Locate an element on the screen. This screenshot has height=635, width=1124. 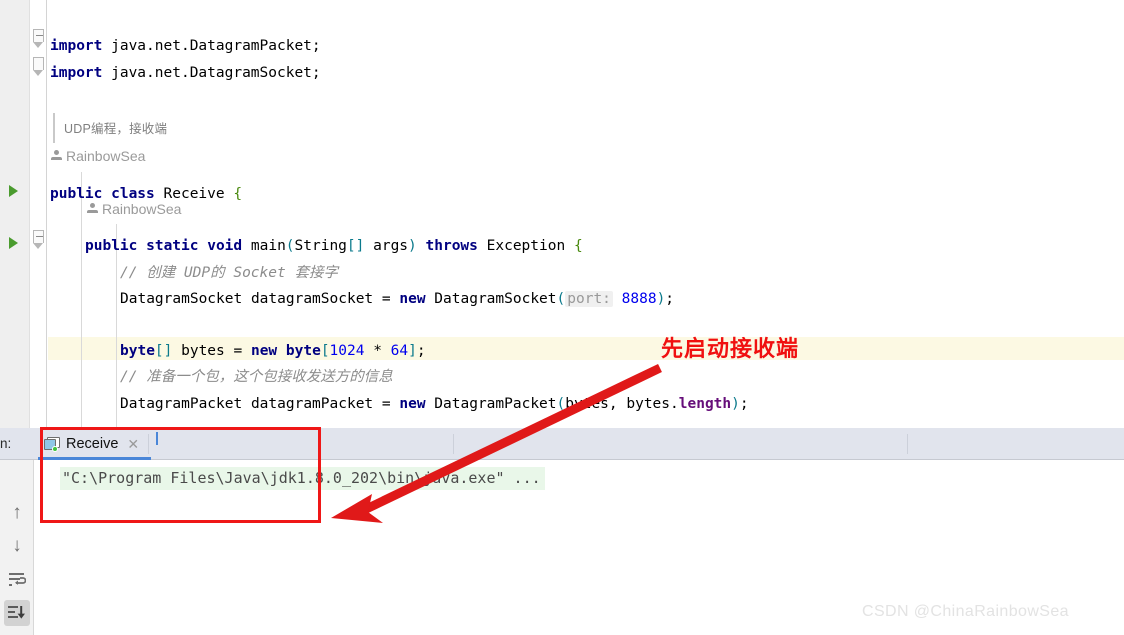
arrow-up-glyph: ↑ is located at coordinates (17, 512).